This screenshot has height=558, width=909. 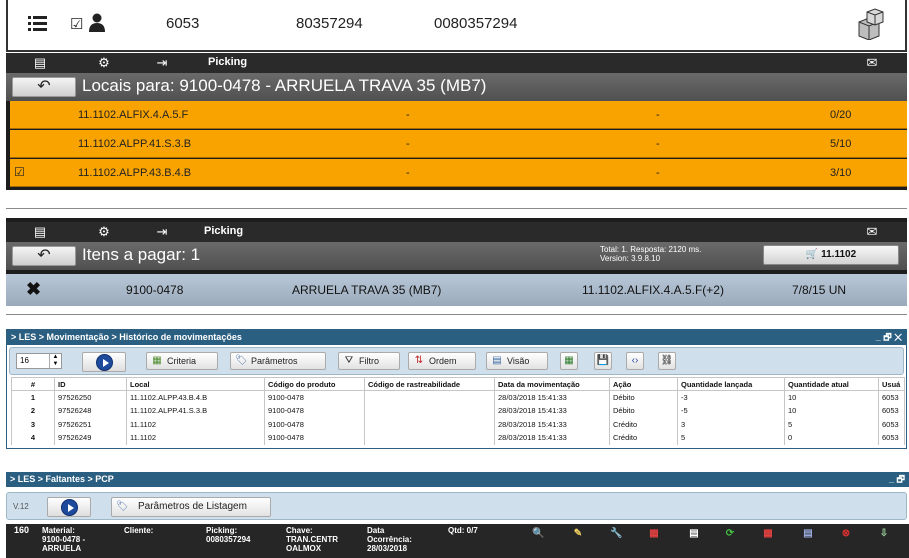 What do you see at coordinates (55, 361) in the screenshot?
I see `spinner-arrows-icon: ▲ ▼` at bounding box center [55, 361].